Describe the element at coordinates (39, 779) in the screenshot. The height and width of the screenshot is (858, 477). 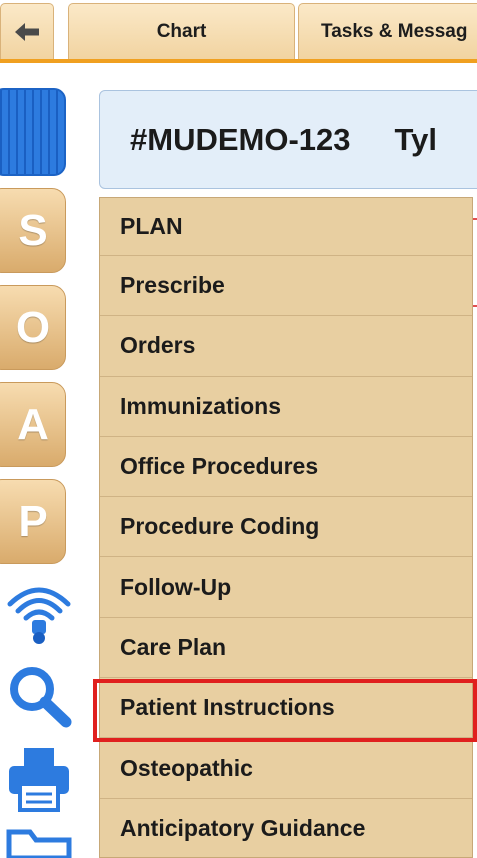
I see `printer-icon` at that location.